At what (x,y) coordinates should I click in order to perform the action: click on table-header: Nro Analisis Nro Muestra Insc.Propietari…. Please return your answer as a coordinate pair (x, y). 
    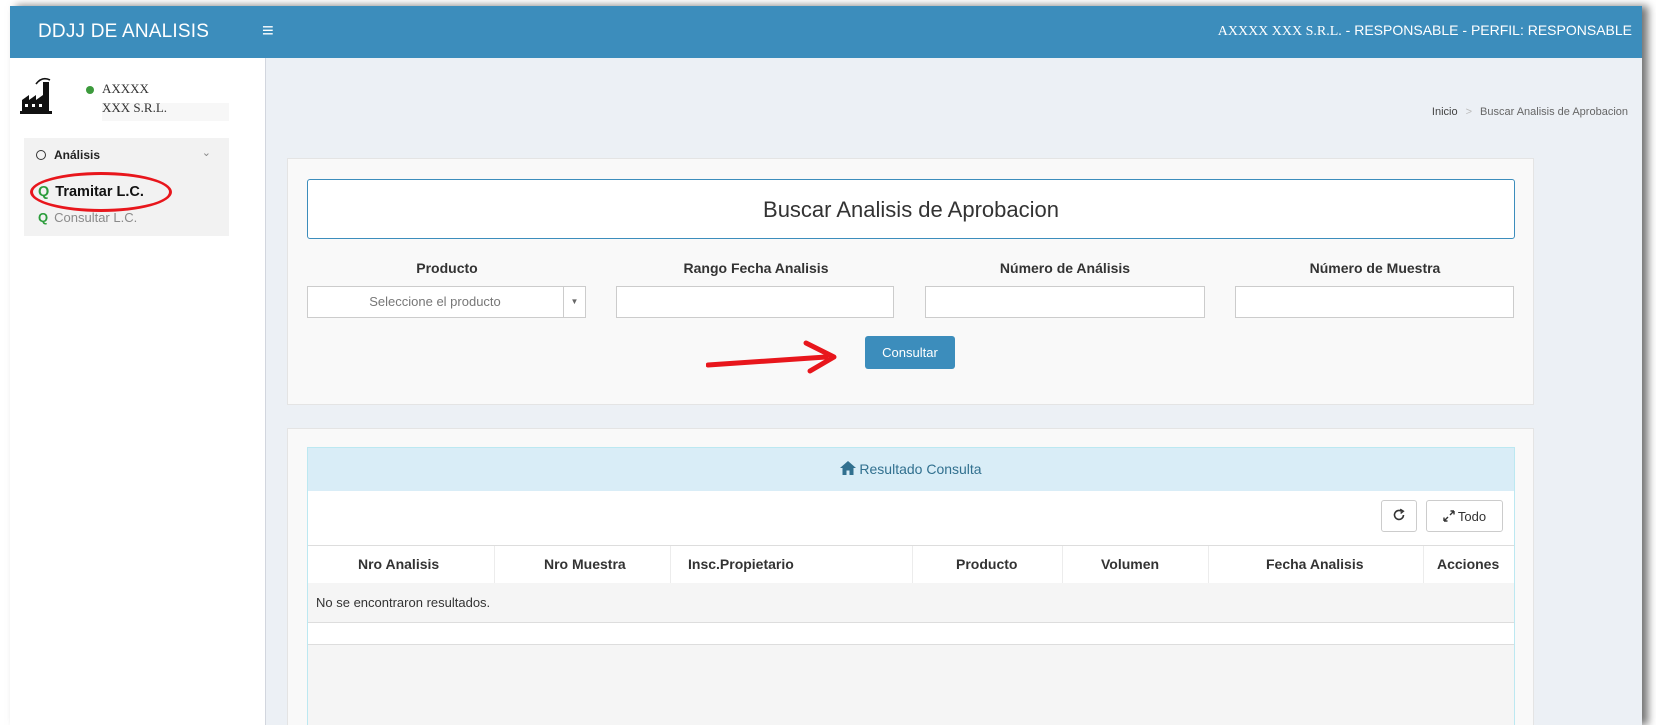
    Looking at the image, I should click on (911, 564).